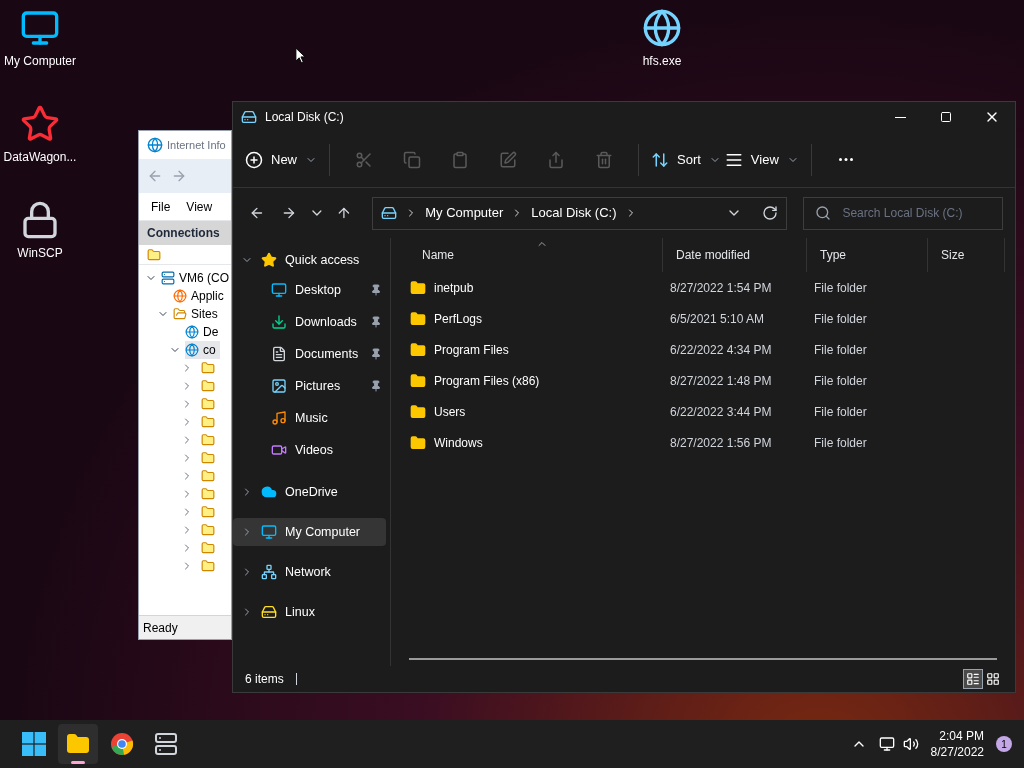 The height and width of the screenshot is (768, 1024). I want to click on computer-icon, so click(269, 532).